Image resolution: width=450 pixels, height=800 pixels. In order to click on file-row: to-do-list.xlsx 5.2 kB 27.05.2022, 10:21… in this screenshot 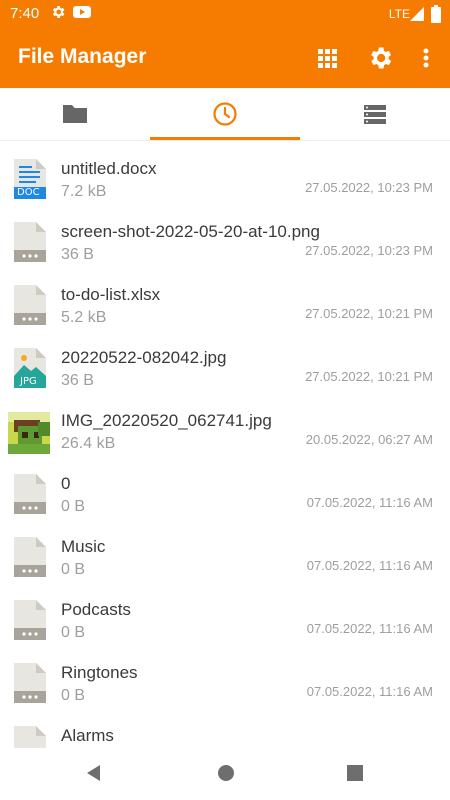, I will do `click(225, 297)`.